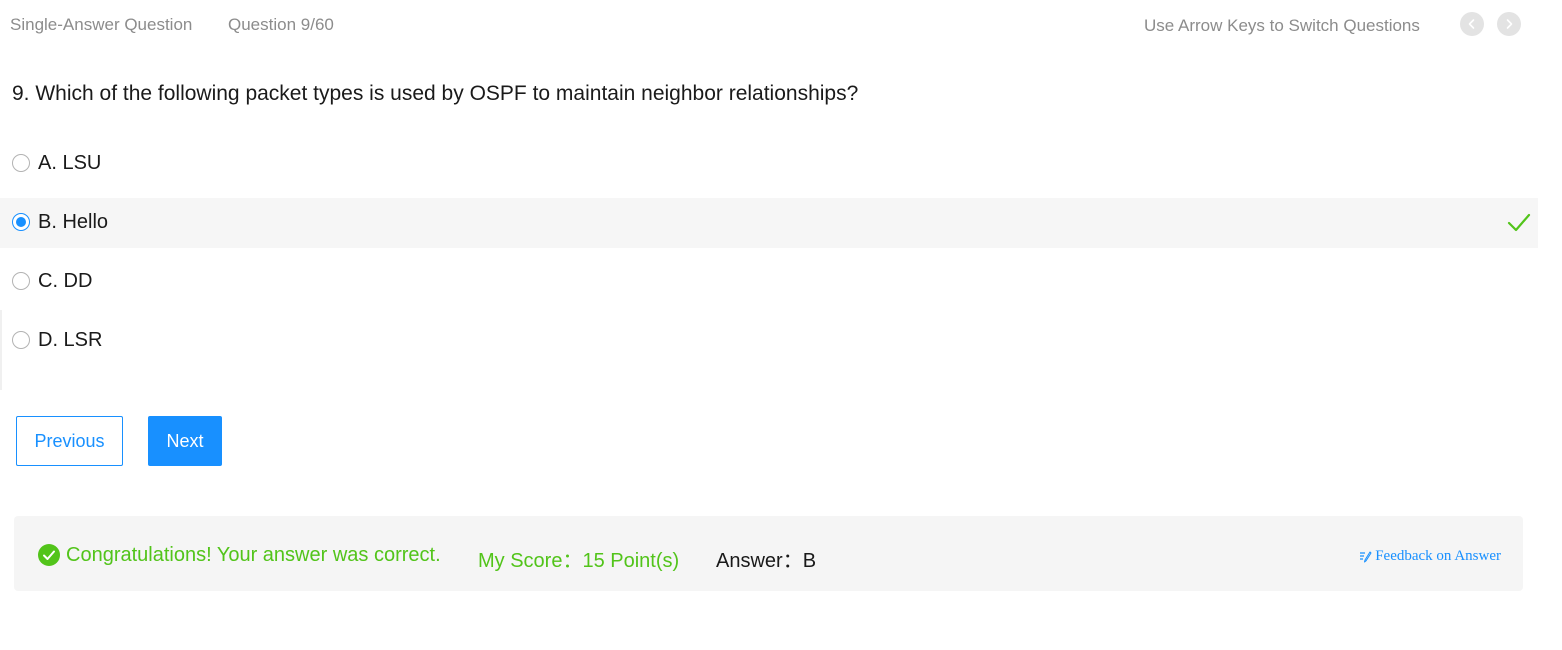  I want to click on feedback-link: Feedback on Answer, so click(1430, 556).